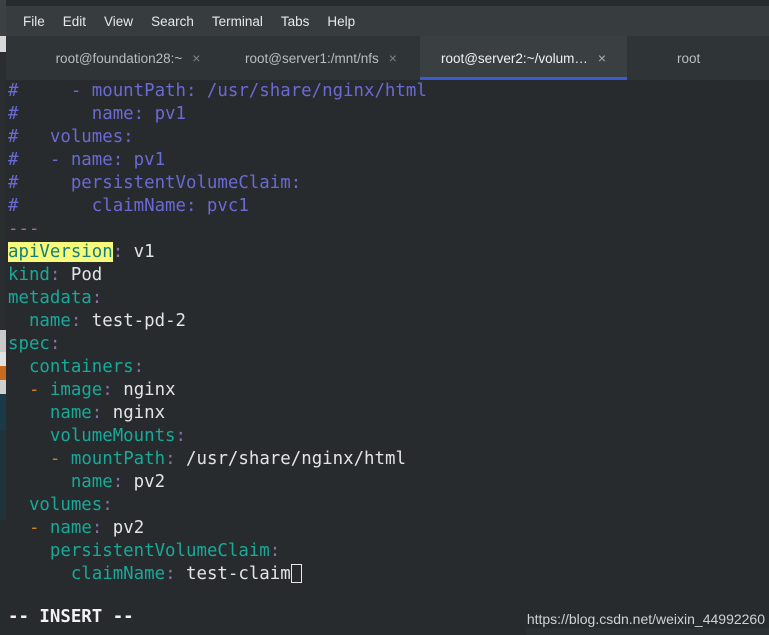 The image size is (769, 635). What do you see at coordinates (139, 252) in the screenshot?
I see `yaml-value: v1` at bounding box center [139, 252].